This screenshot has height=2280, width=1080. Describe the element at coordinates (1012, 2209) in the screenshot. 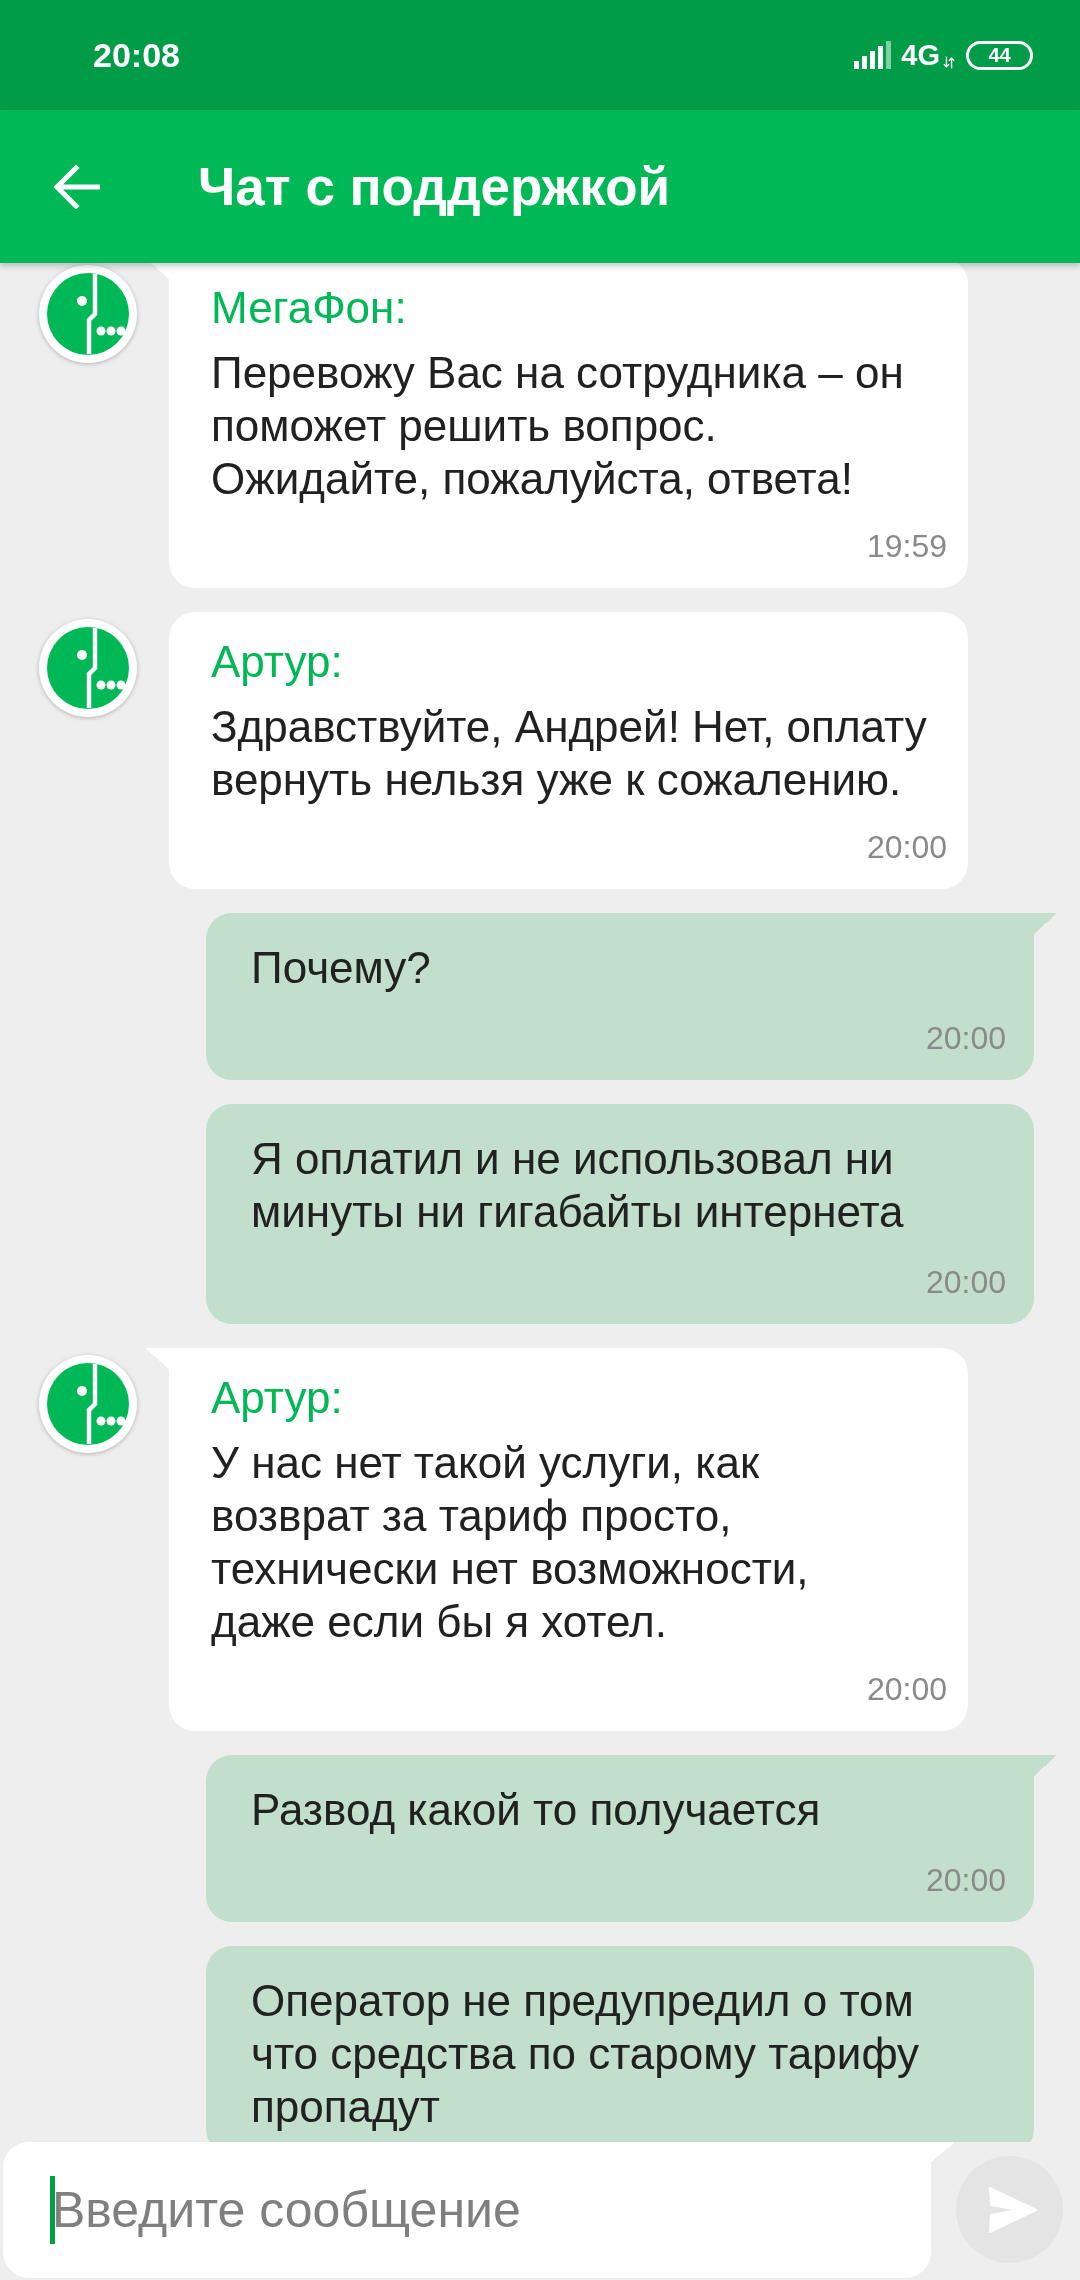

I see `send-icon` at that location.